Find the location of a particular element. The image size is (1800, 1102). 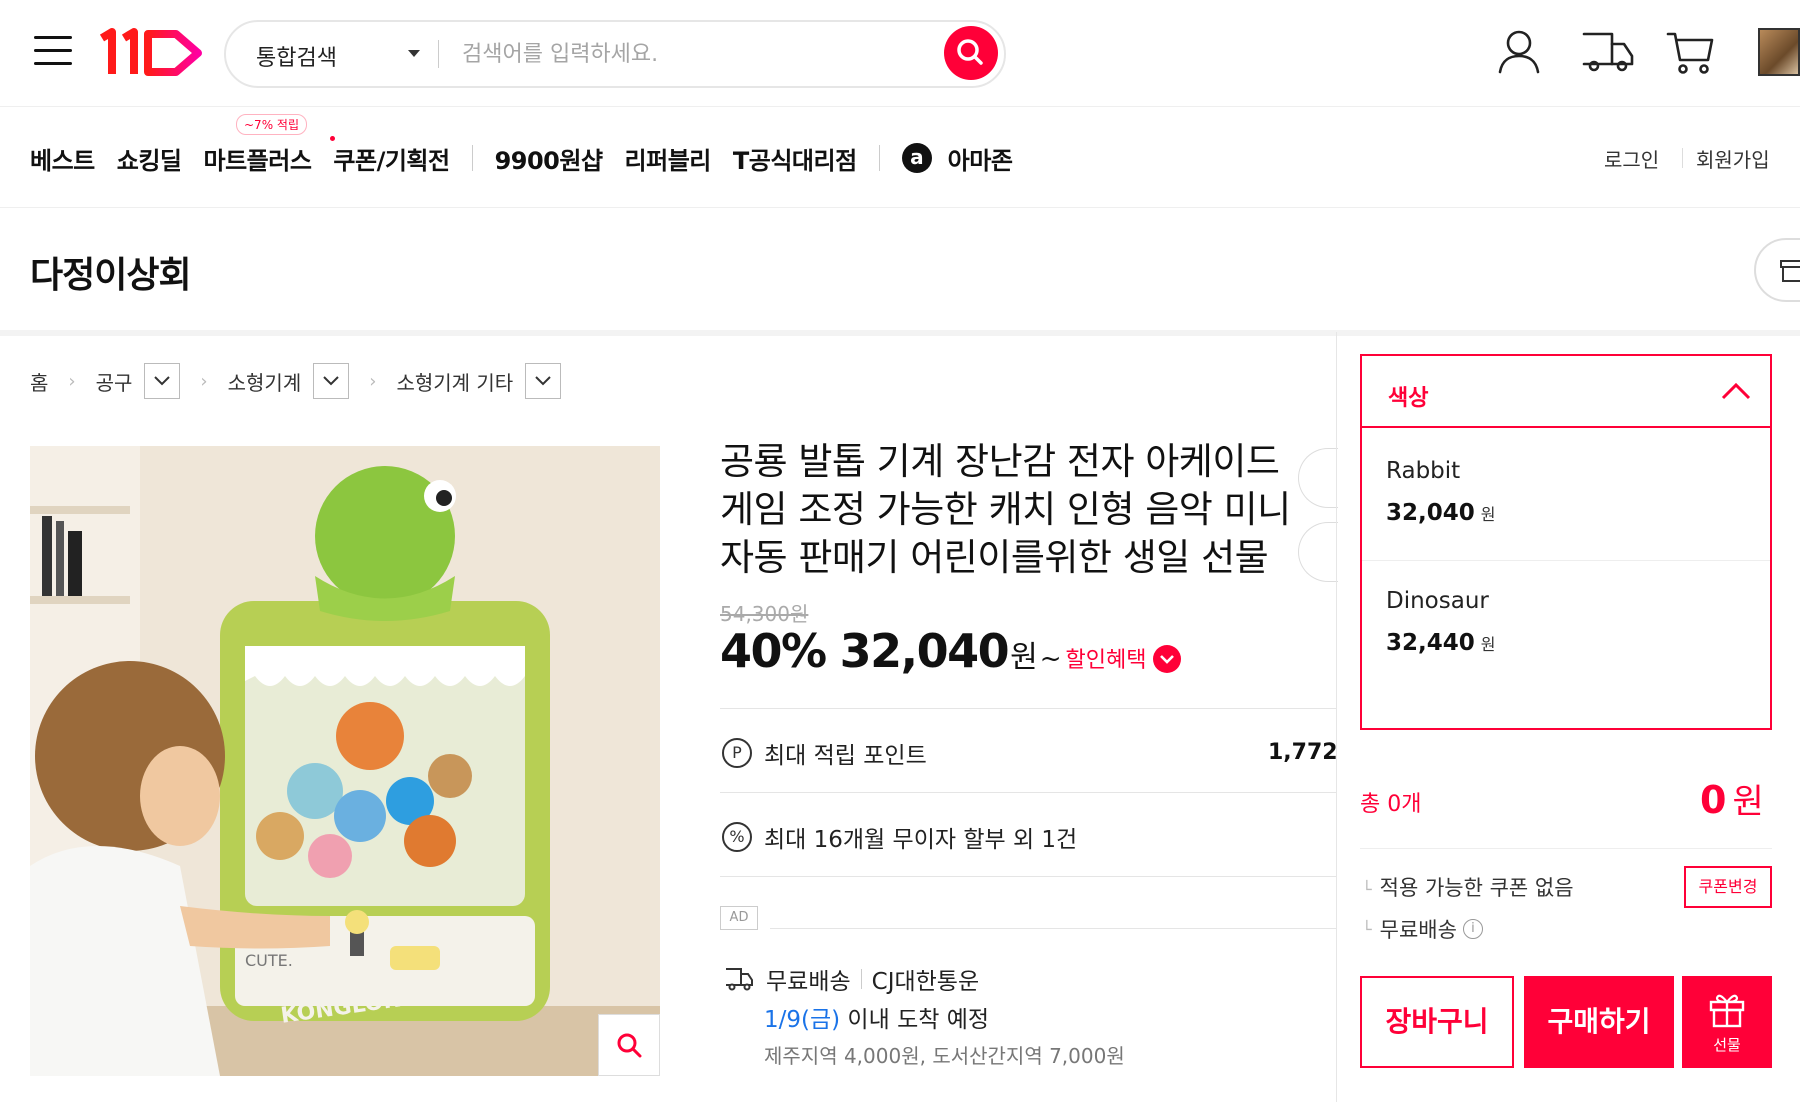

carrier-name: CJ대한통운 is located at coordinates (925, 982).